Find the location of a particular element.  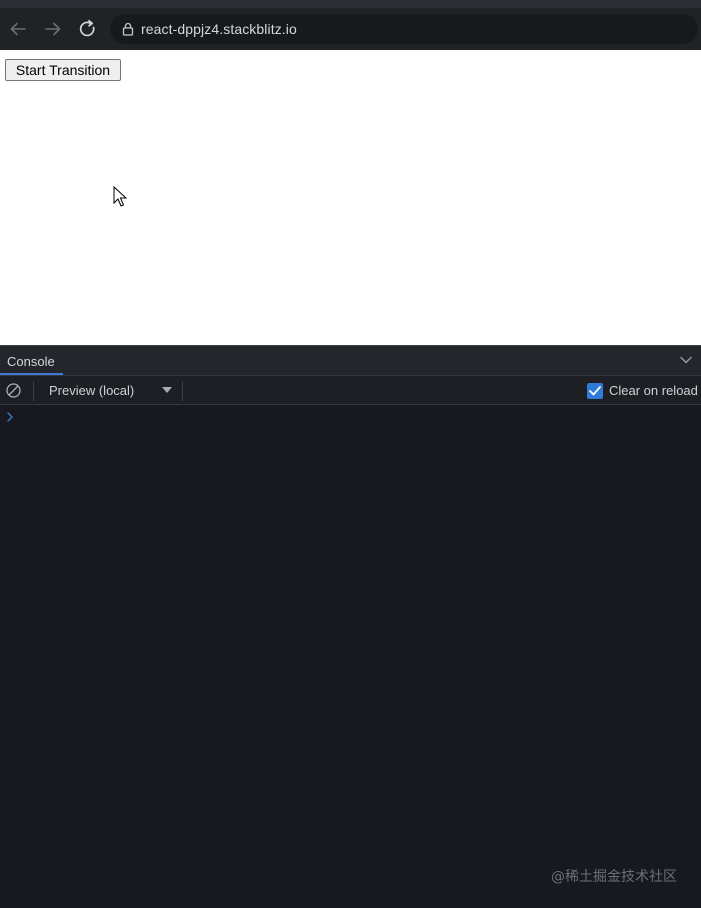

clear-console-icon is located at coordinates (13, 390).